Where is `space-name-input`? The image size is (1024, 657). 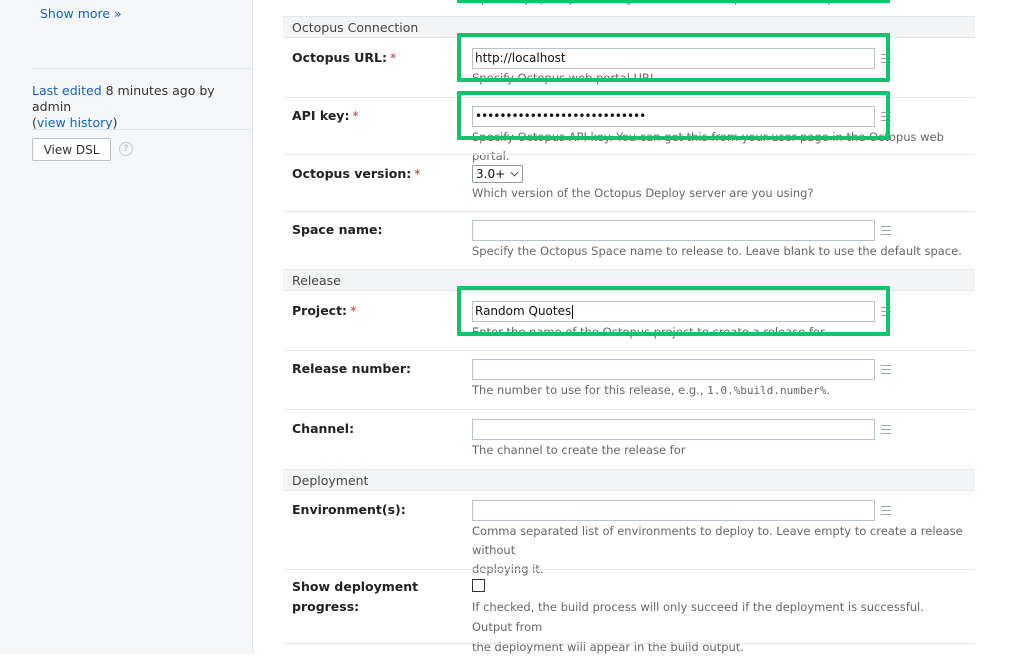
space-name-input is located at coordinates (673, 230).